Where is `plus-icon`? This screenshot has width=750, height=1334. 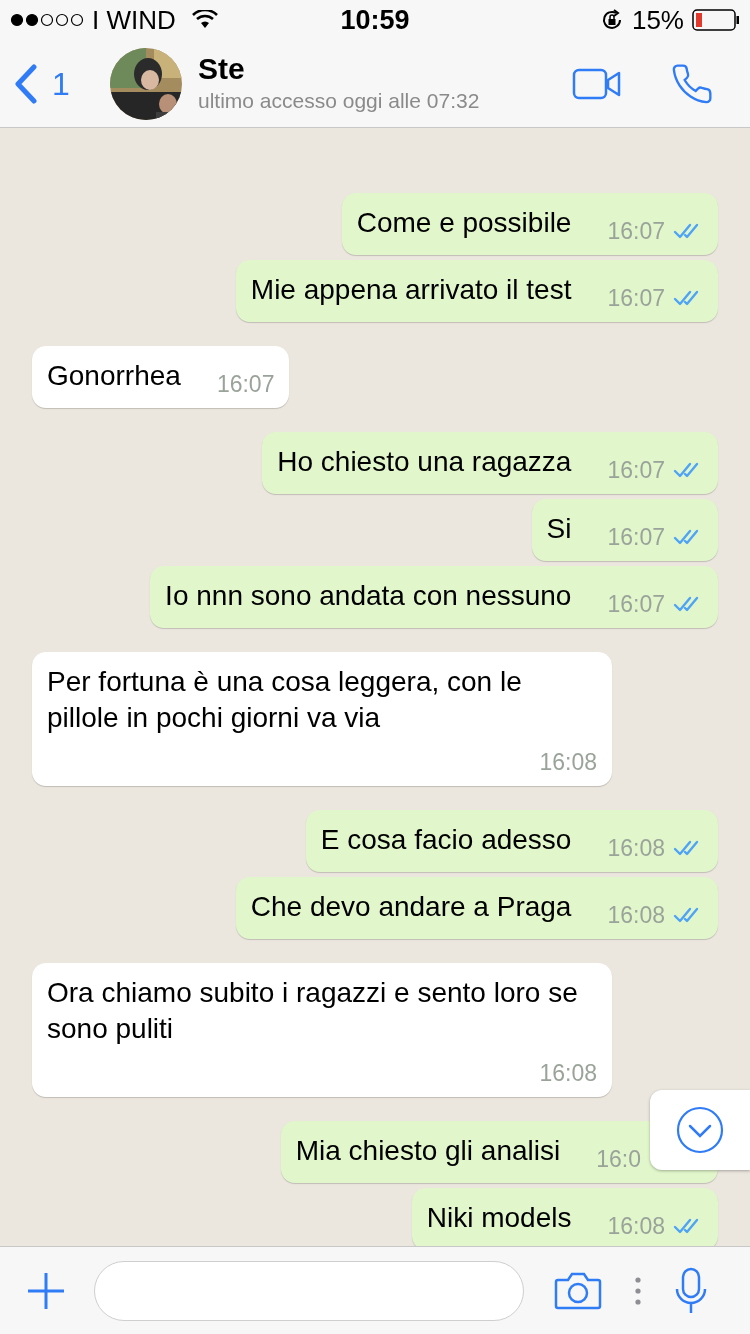
plus-icon is located at coordinates (46, 1290).